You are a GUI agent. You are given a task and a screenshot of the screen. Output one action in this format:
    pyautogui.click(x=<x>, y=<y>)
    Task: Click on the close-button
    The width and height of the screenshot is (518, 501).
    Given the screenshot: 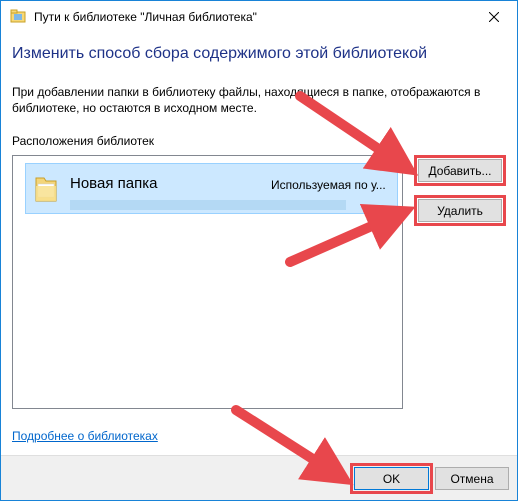 What is the action you would take?
    pyautogui.click(x=494, y=16)
    